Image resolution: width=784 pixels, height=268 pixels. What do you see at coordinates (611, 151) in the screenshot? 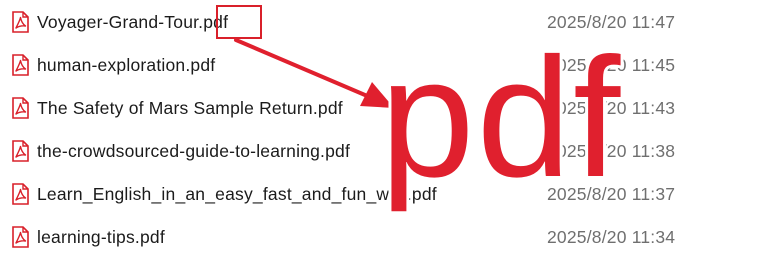
I see `file-modified-date: 2025/8/20 11:38` at bounding box center [611, 151].